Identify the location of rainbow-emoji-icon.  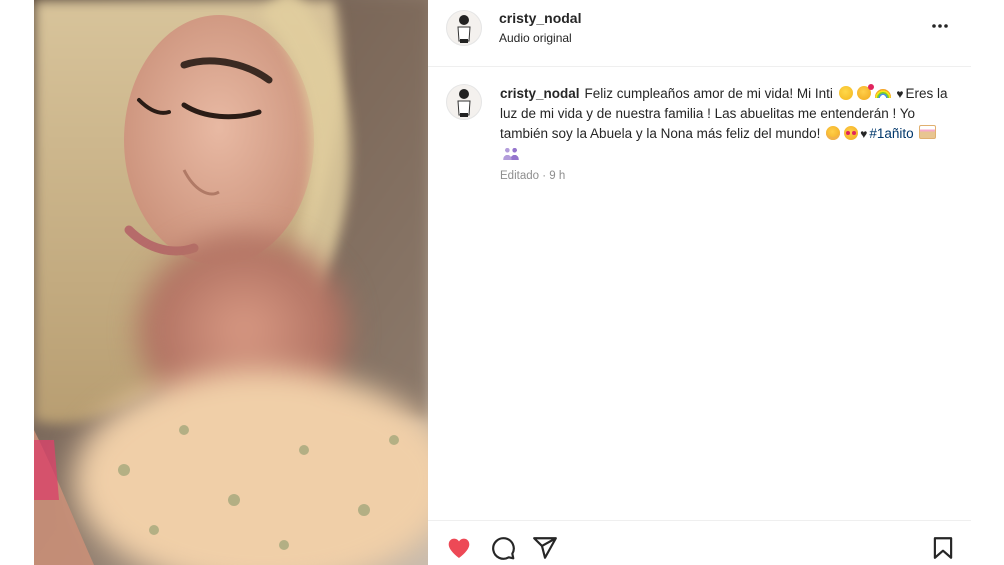
(882, 93).